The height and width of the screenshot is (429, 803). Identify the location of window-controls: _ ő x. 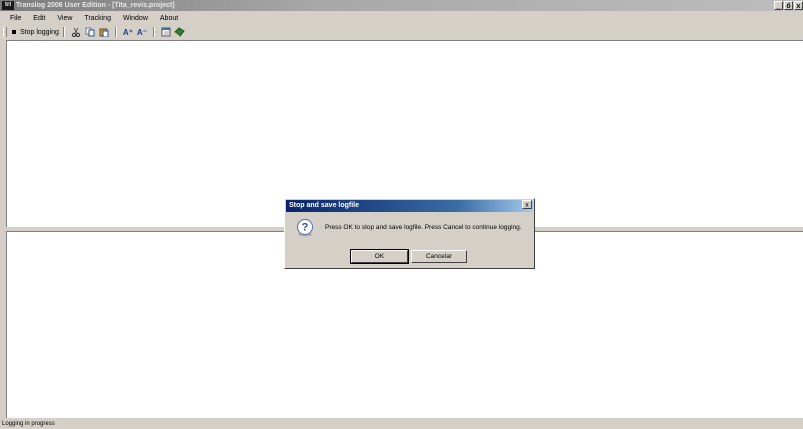
(788, 5).